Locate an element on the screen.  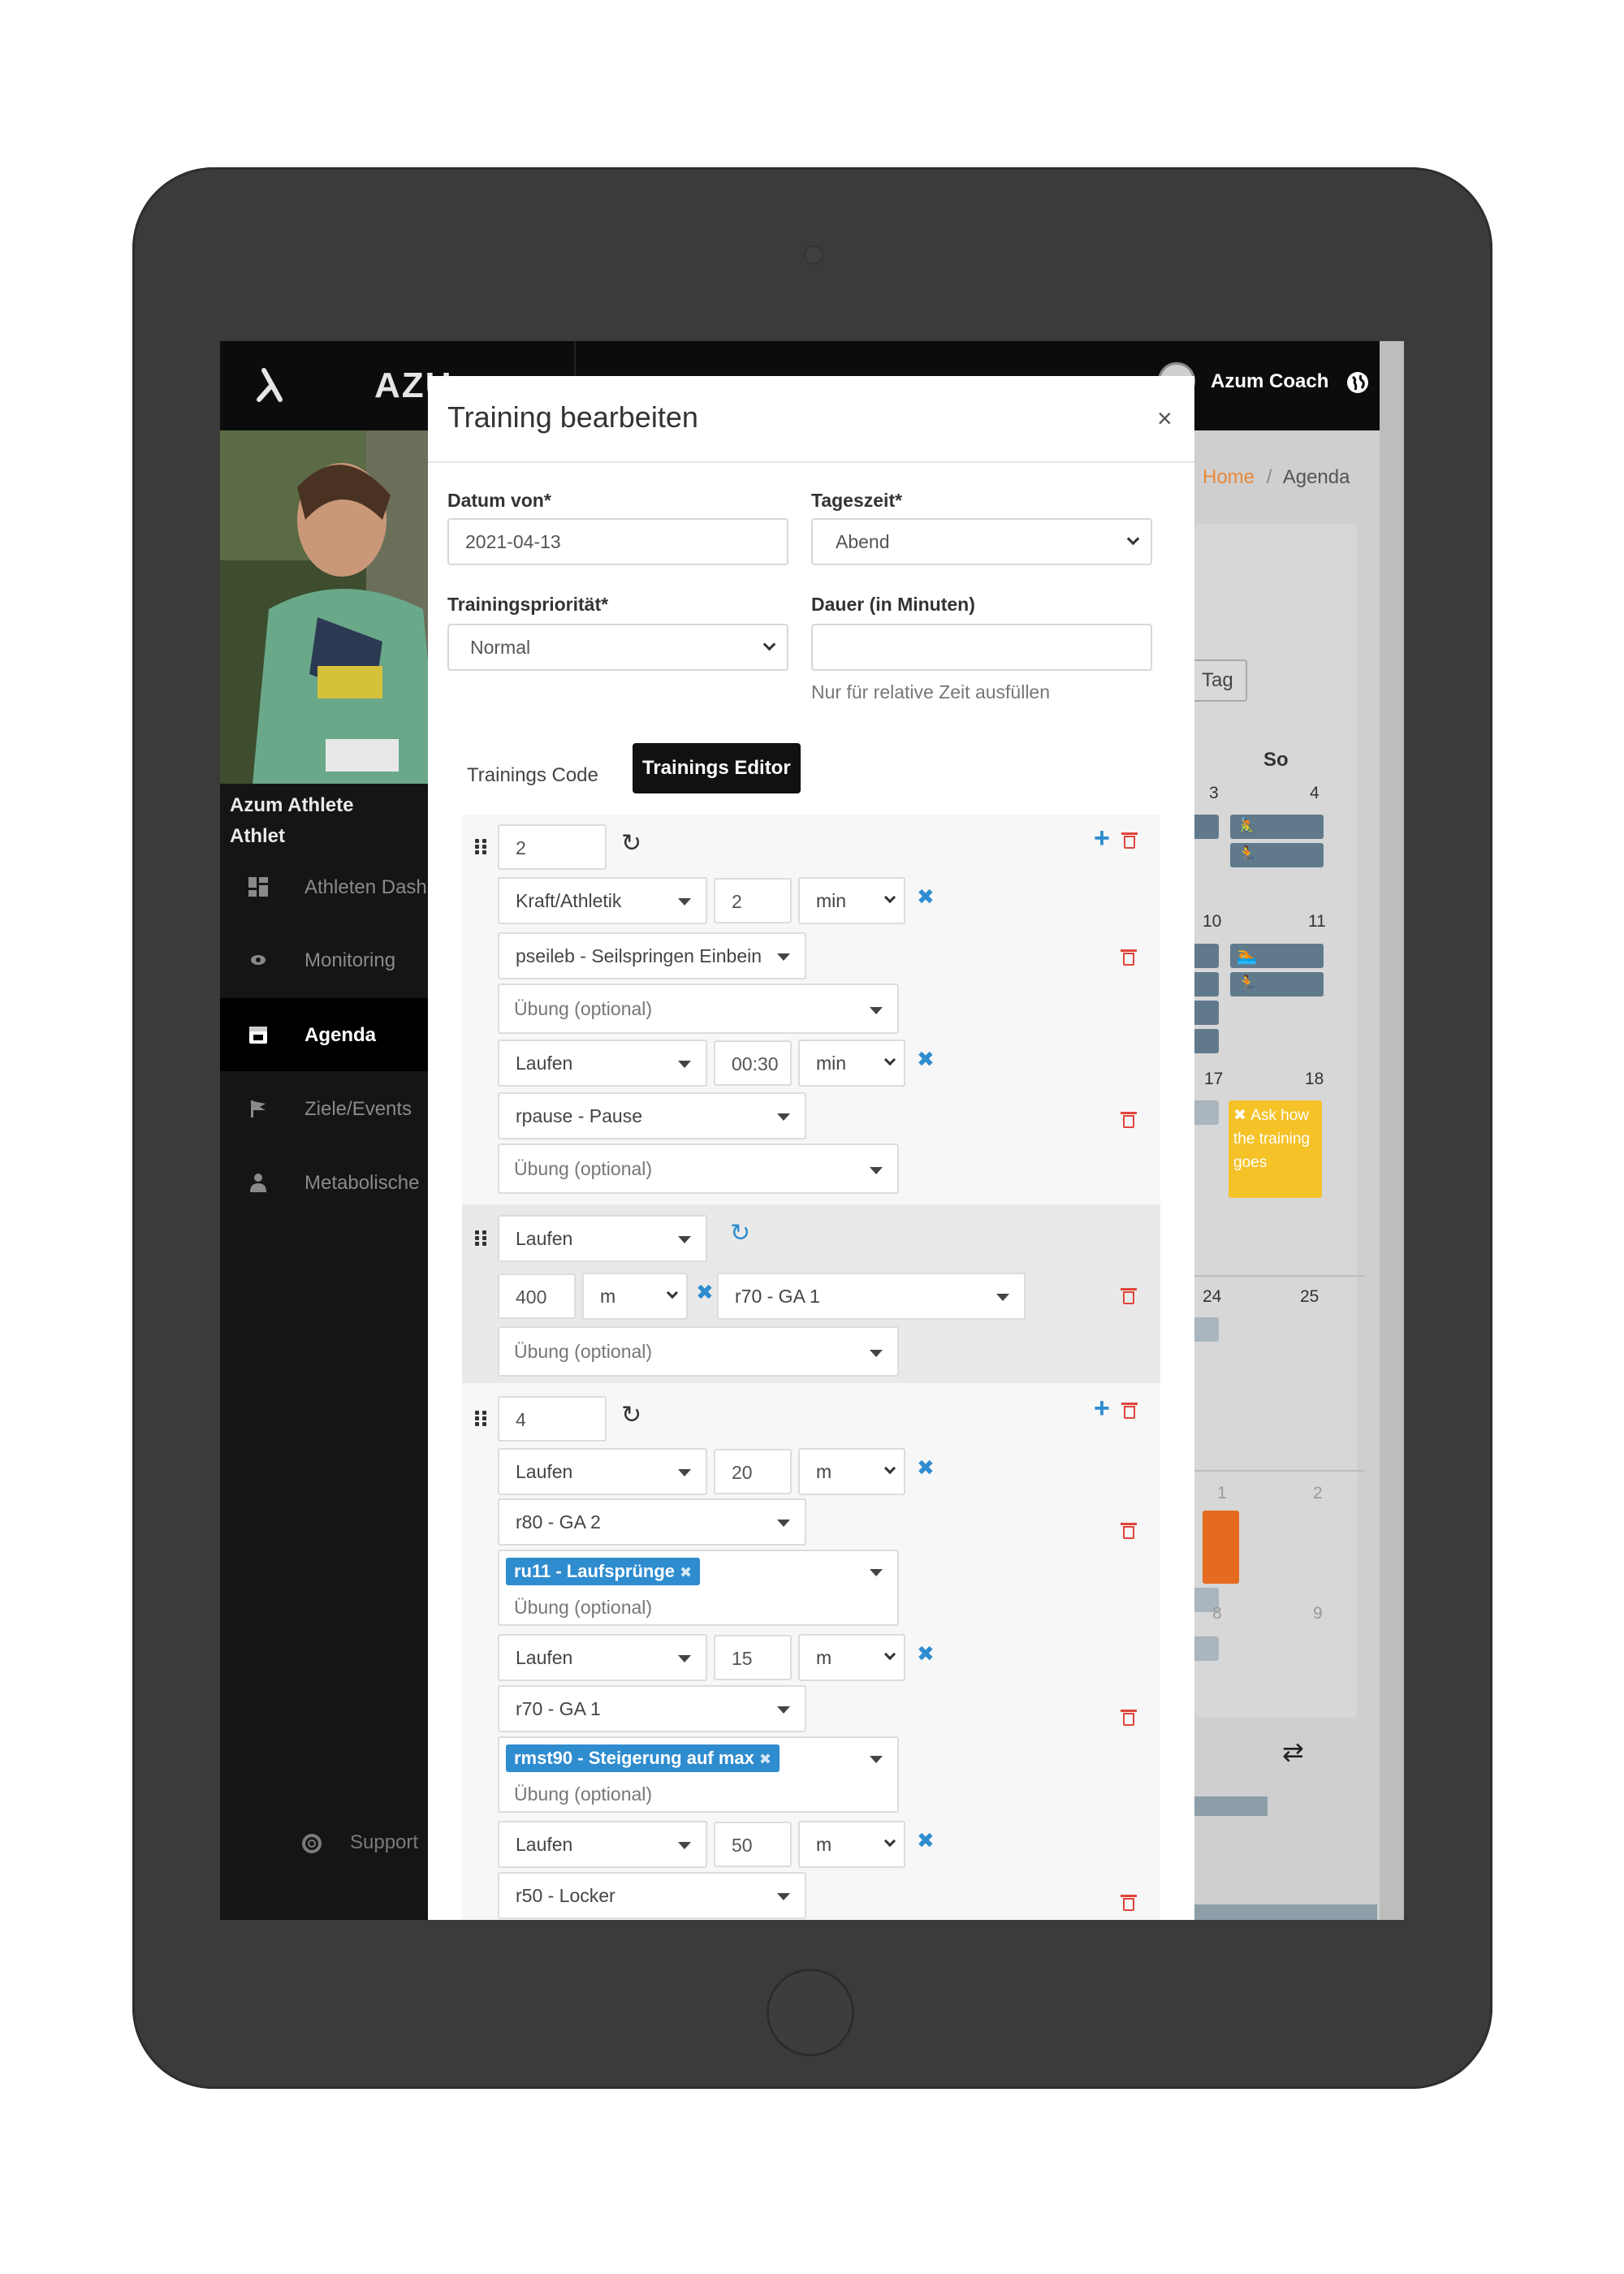
amount-input: 00:30 is located at coordinates (753, 1063).